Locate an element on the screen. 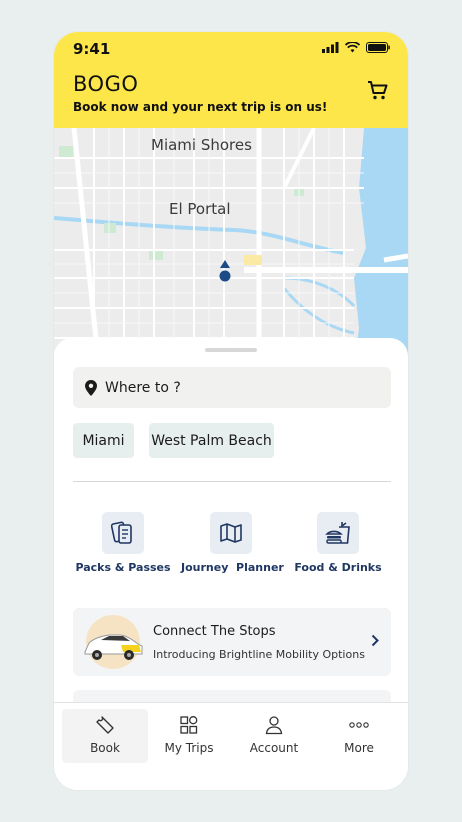 This screenshot has width=462, height=822. action-packs-passes: Packs & Passes is located at coordinates (123, 543).